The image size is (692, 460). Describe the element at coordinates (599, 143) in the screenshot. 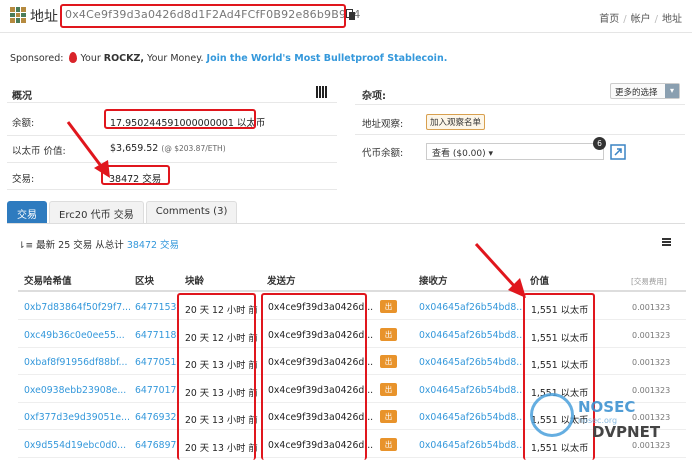

I see `token-count-badge: 6` at that location.